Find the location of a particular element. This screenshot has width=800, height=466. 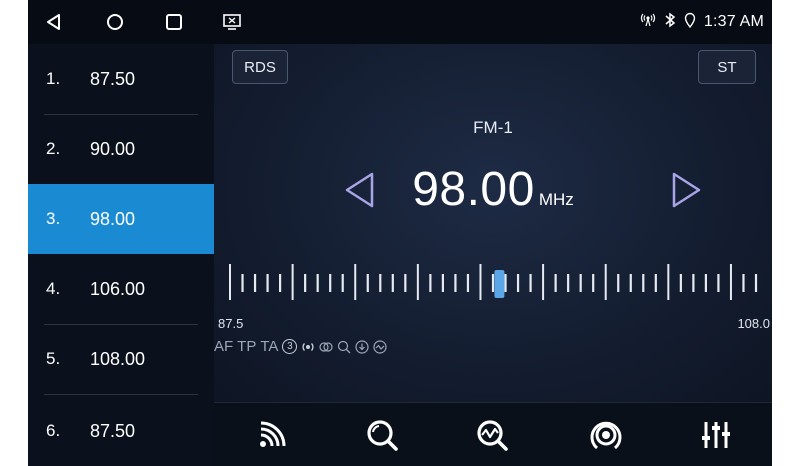

loc-icon: 3 is located at coordinates (290, 346).